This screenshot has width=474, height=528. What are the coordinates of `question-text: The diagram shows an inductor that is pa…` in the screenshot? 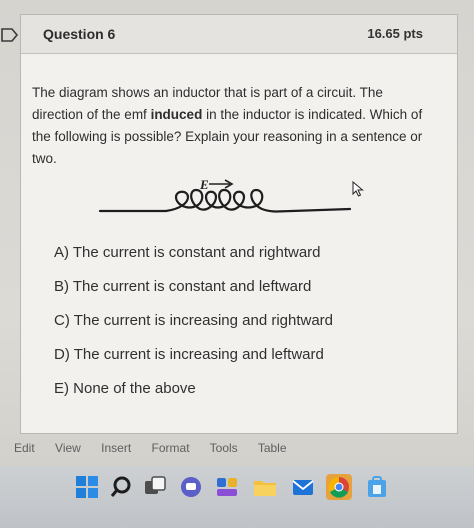 It's located at (234, 126).